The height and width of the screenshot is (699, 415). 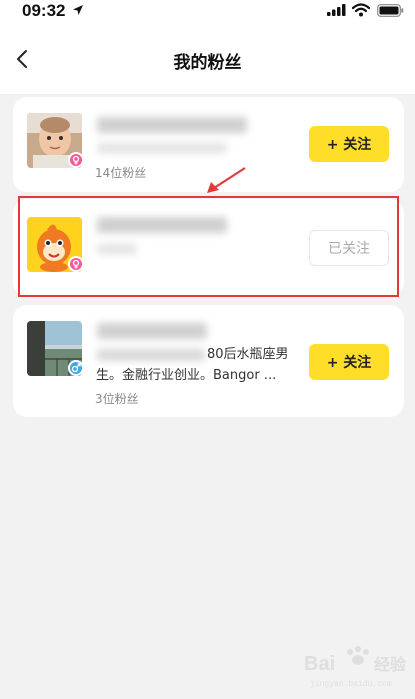 What do you see at coordinates (76, 160) in the screenshot?
I see `female-gender-icon` at bounding box center [76, 160].